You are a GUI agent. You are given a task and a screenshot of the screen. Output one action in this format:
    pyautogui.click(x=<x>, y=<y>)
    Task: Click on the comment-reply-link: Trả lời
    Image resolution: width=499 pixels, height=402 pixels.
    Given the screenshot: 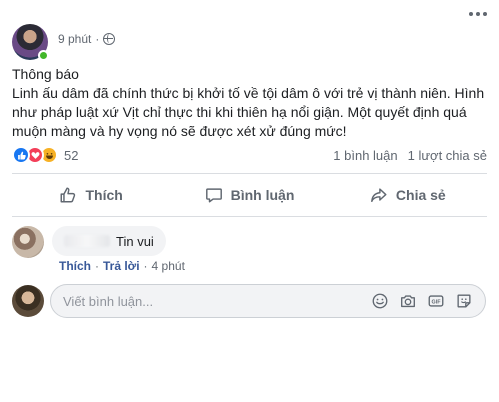 What is the action you would take?
    pyautogui.click(x=121, y=266)
    